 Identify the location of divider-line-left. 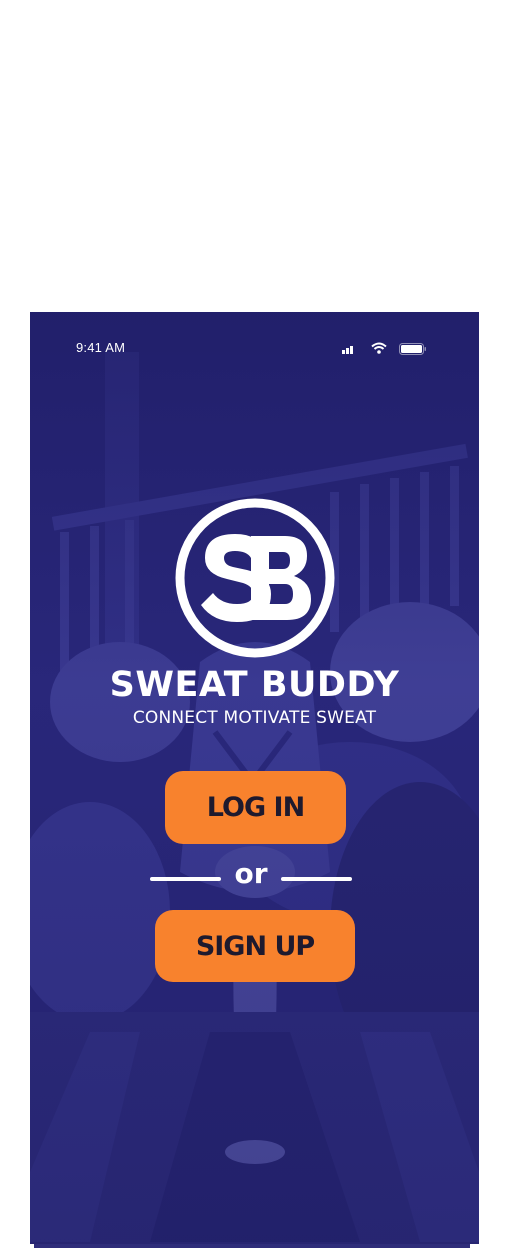
(185, 879).